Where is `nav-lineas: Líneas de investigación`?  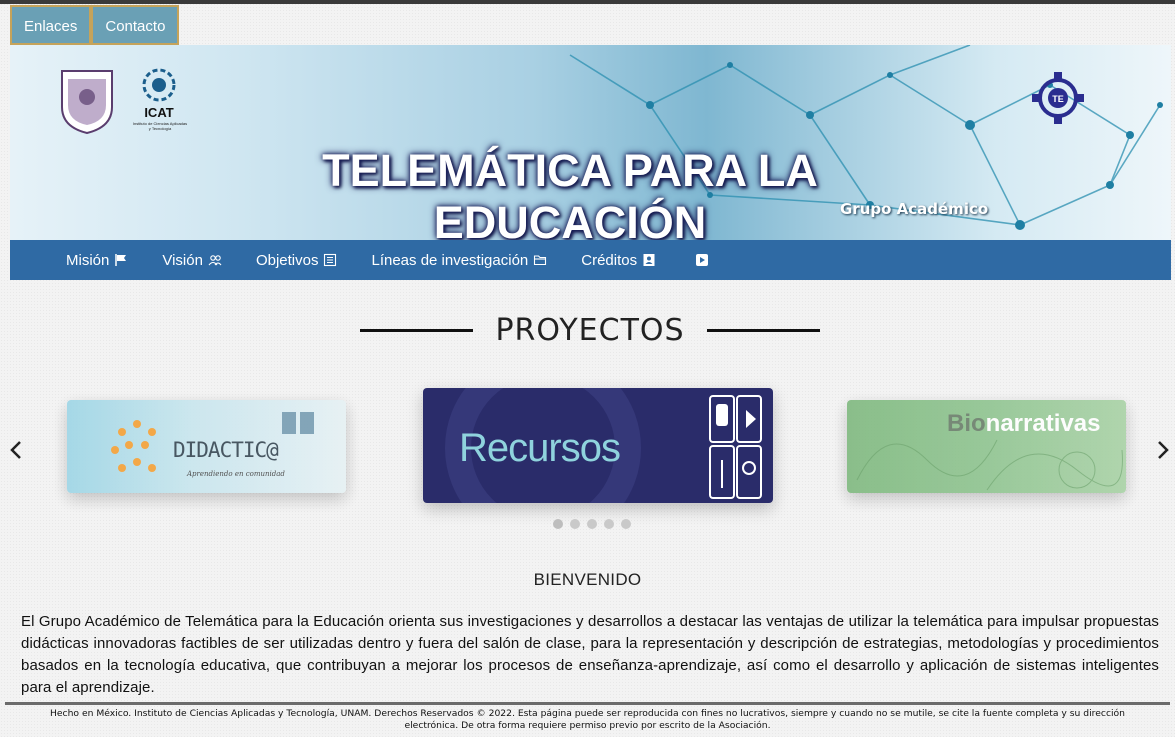 nav-lineas: Líneas de investigación is located at coordinates (459, 260).